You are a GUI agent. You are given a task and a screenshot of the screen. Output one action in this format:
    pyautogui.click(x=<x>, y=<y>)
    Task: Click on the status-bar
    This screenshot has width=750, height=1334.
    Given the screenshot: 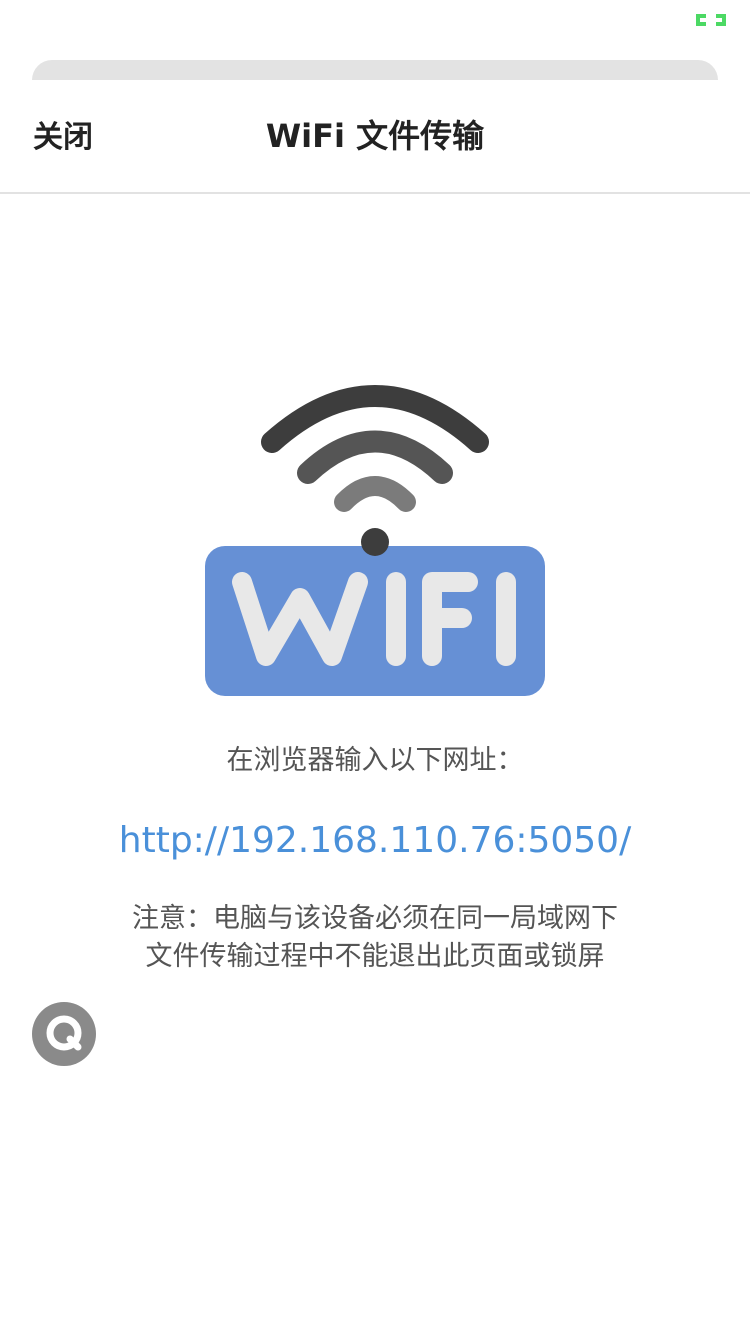 What is the action you would take?
    pyautogui.click(x=375, y=20)
    